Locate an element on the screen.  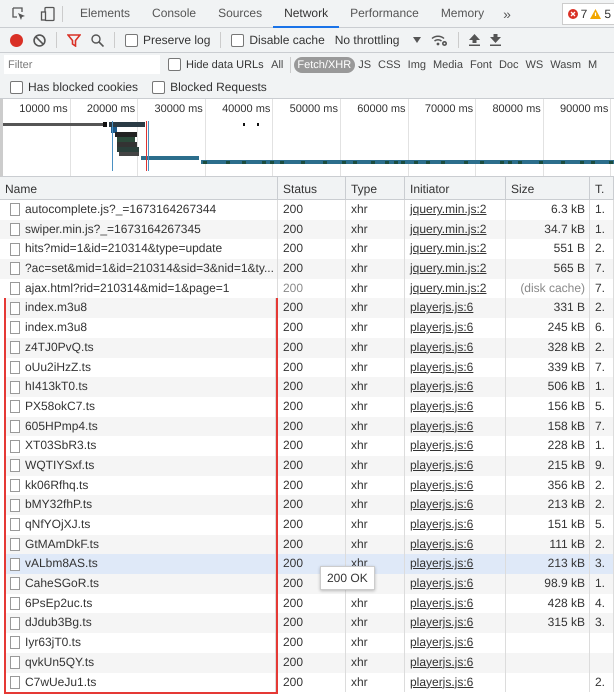
column-header: Initiator is located at coordinates (455, 188).